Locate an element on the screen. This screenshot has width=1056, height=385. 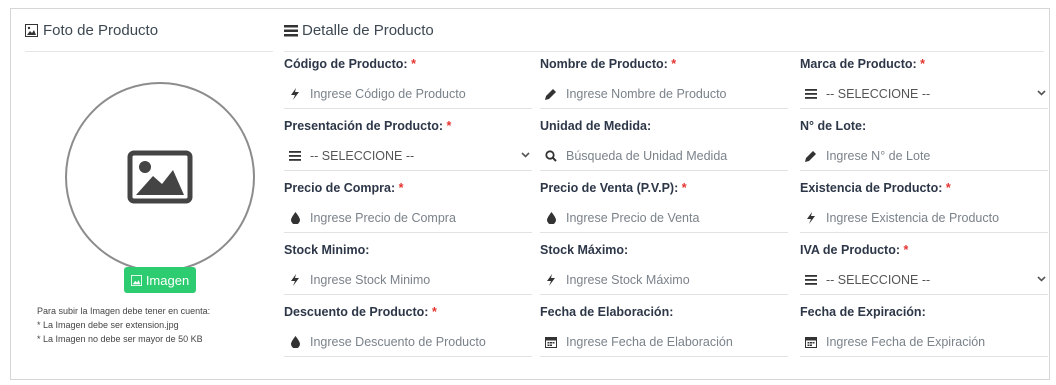
note-line: * La Imagen no debe ser mayor de 50 KB is located at coordinates (120, 339).